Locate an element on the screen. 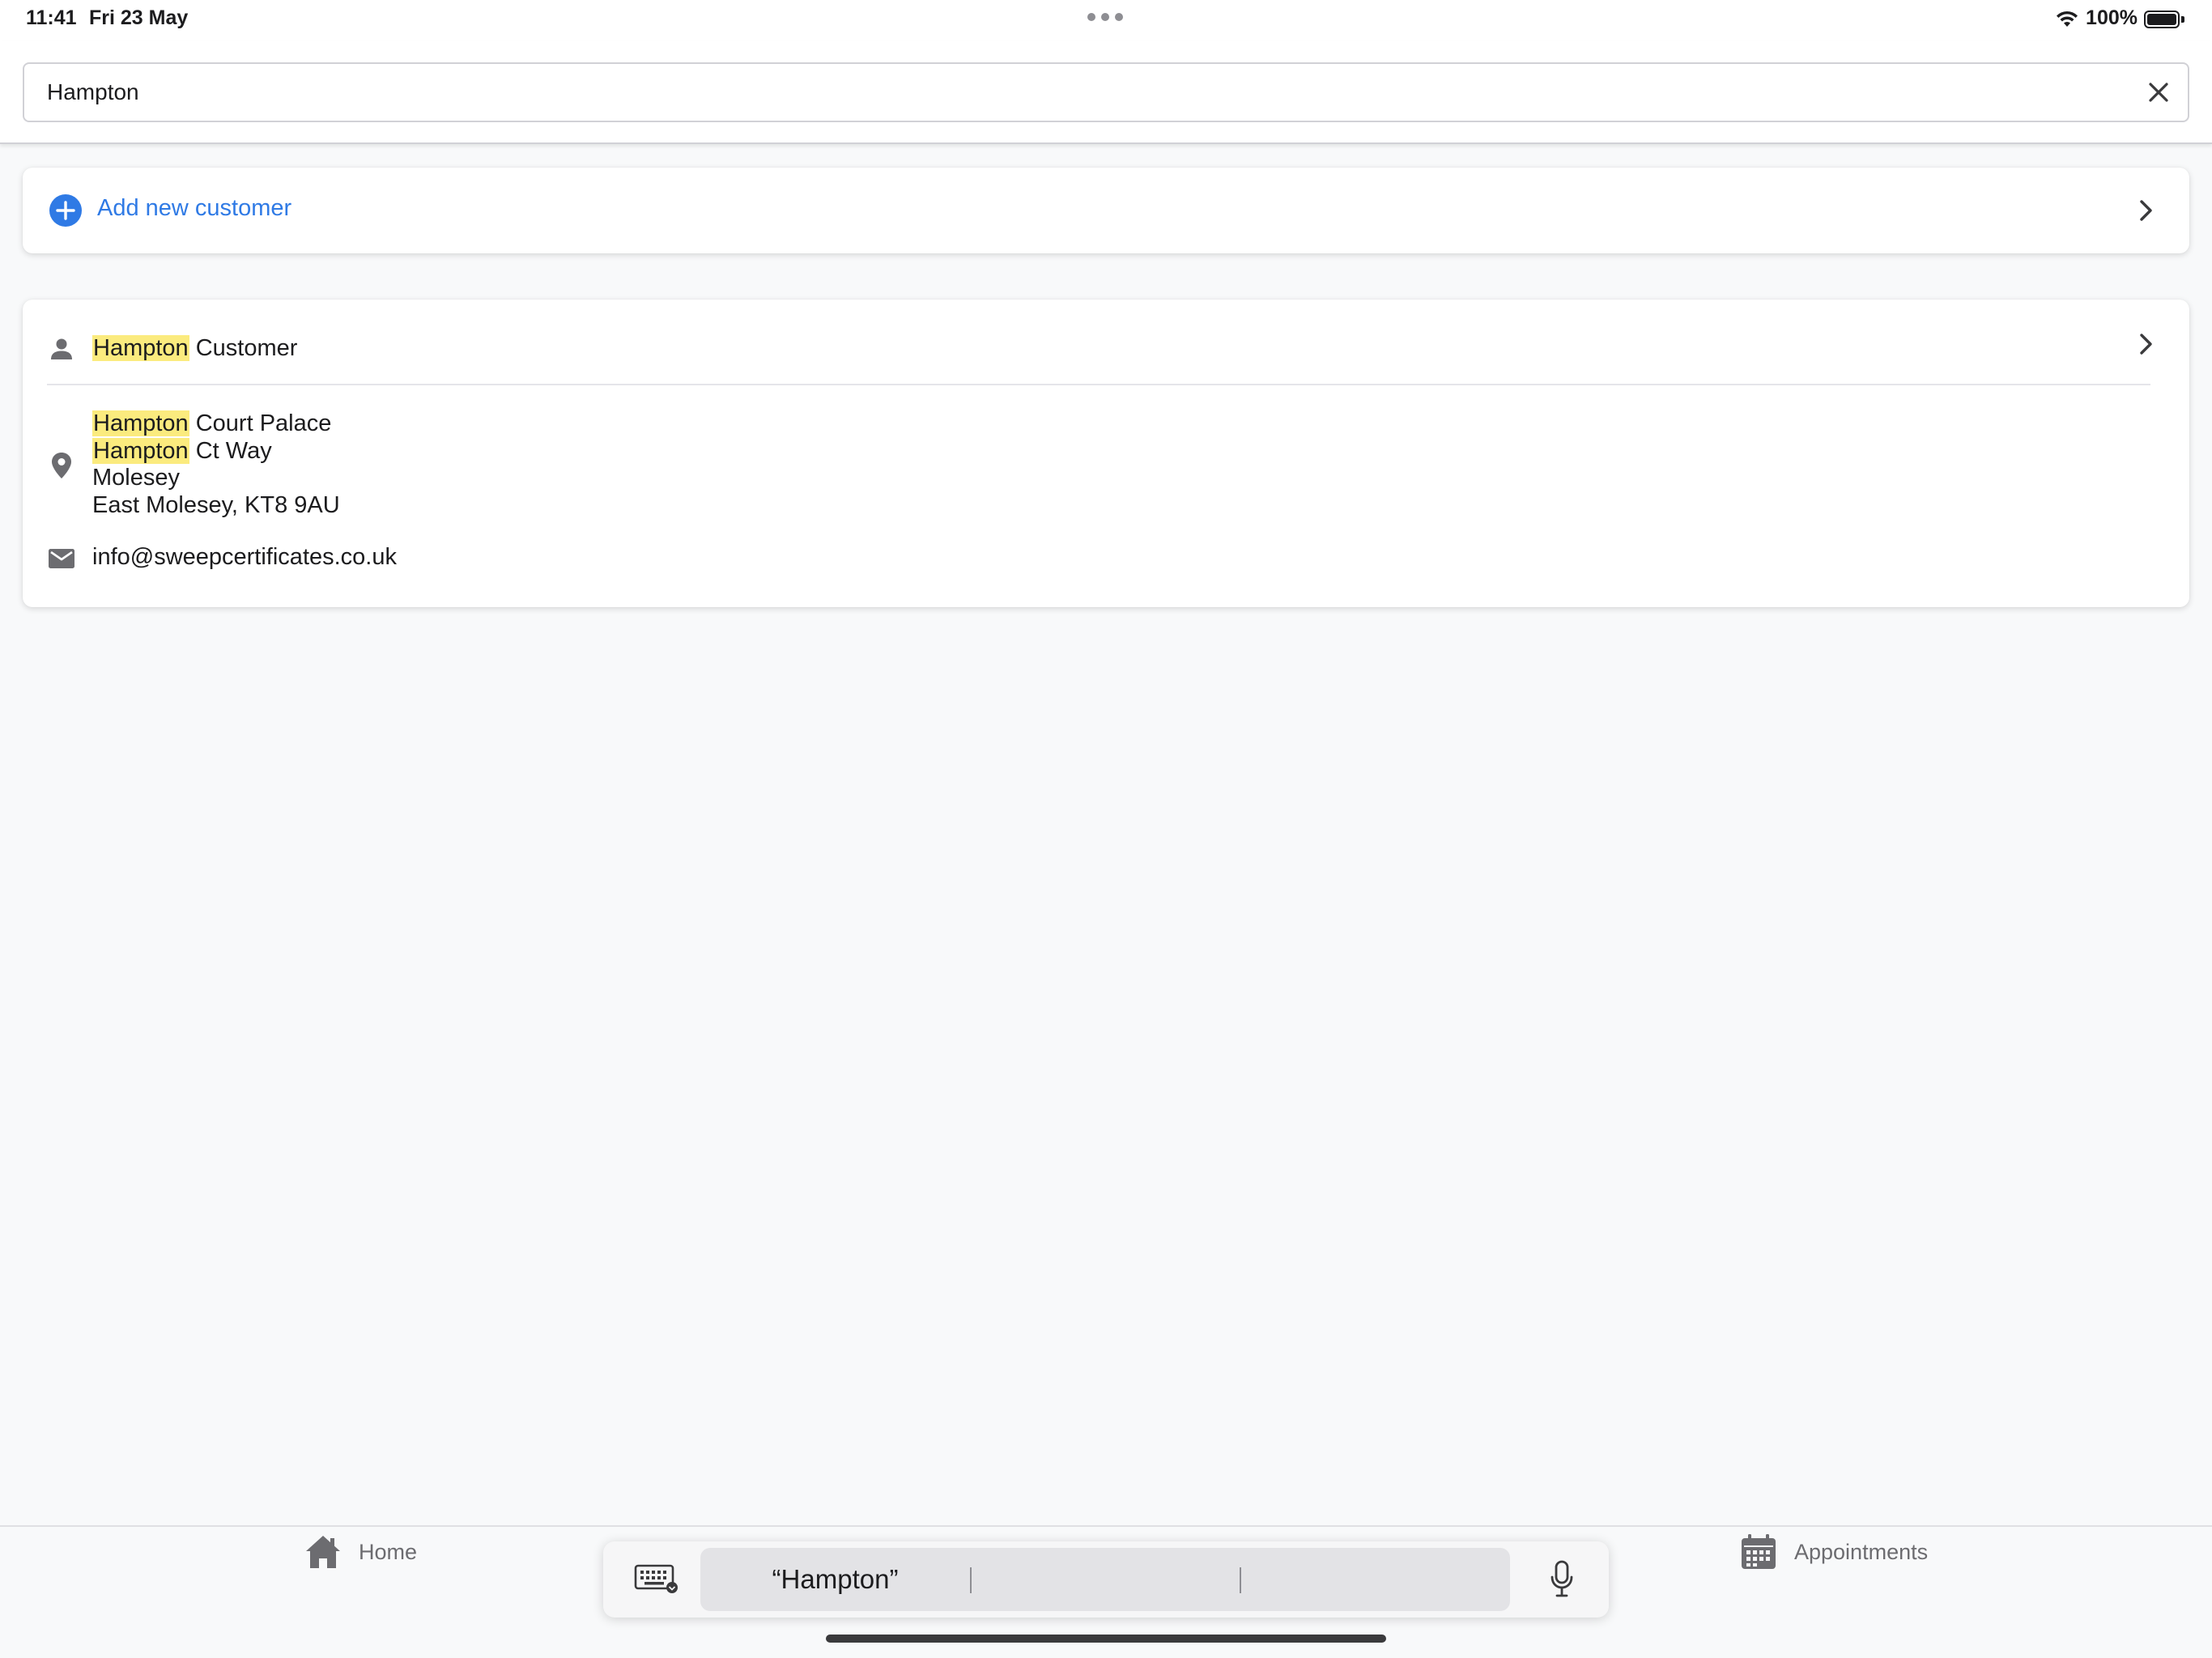 This screenshot has width=2212, height=1658. plus-circle-icon is located at coordinates (65, 210).